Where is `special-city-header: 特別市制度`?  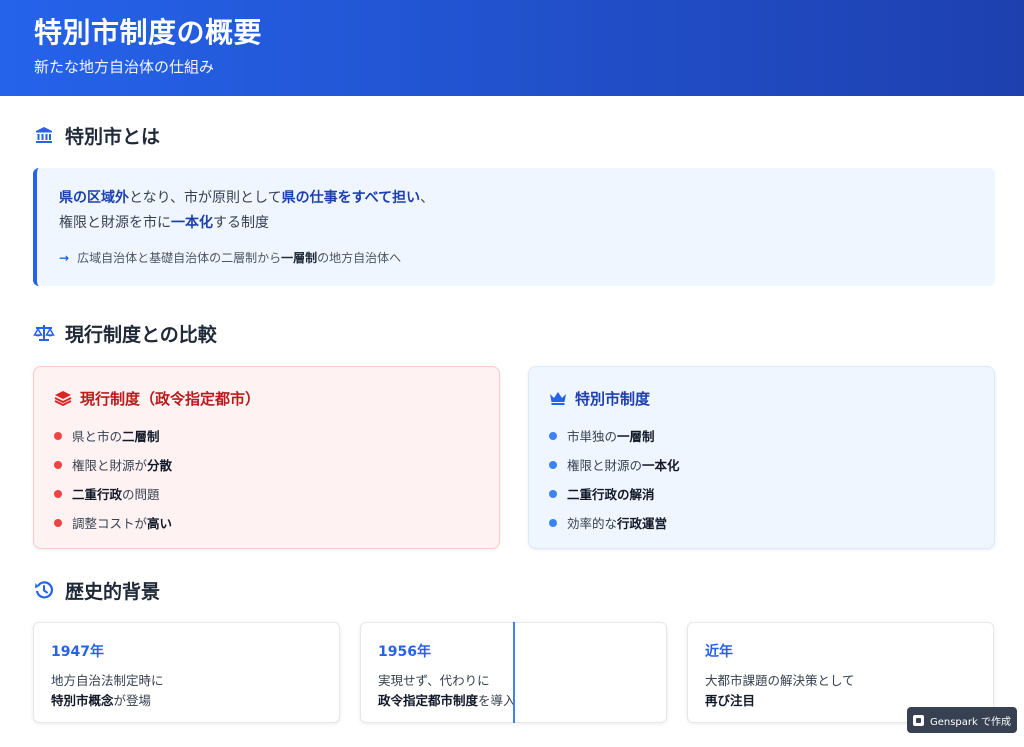
special-city-header: 特別市制度 is located at coordinates (761, 398).